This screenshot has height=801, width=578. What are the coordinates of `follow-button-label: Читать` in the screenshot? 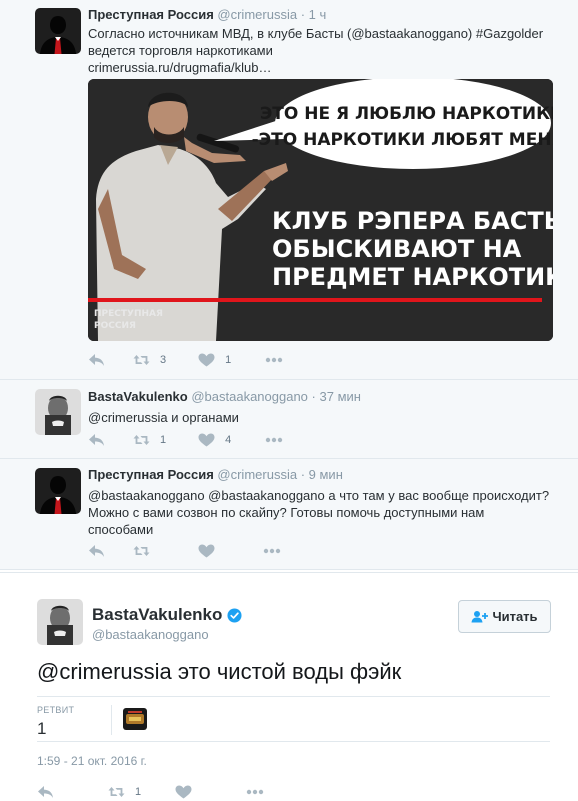 It's located at (515, 616).